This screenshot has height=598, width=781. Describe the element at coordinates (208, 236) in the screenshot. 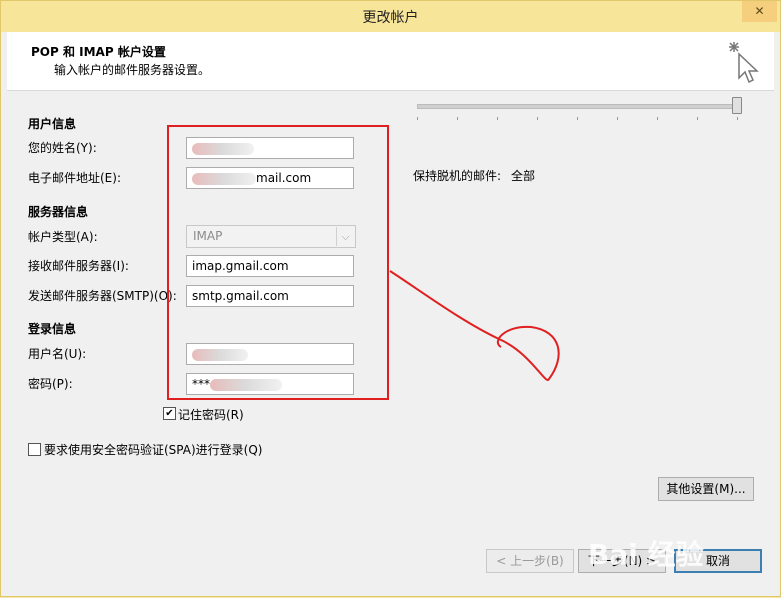

I see `account-type-value: IMAP` at that location.